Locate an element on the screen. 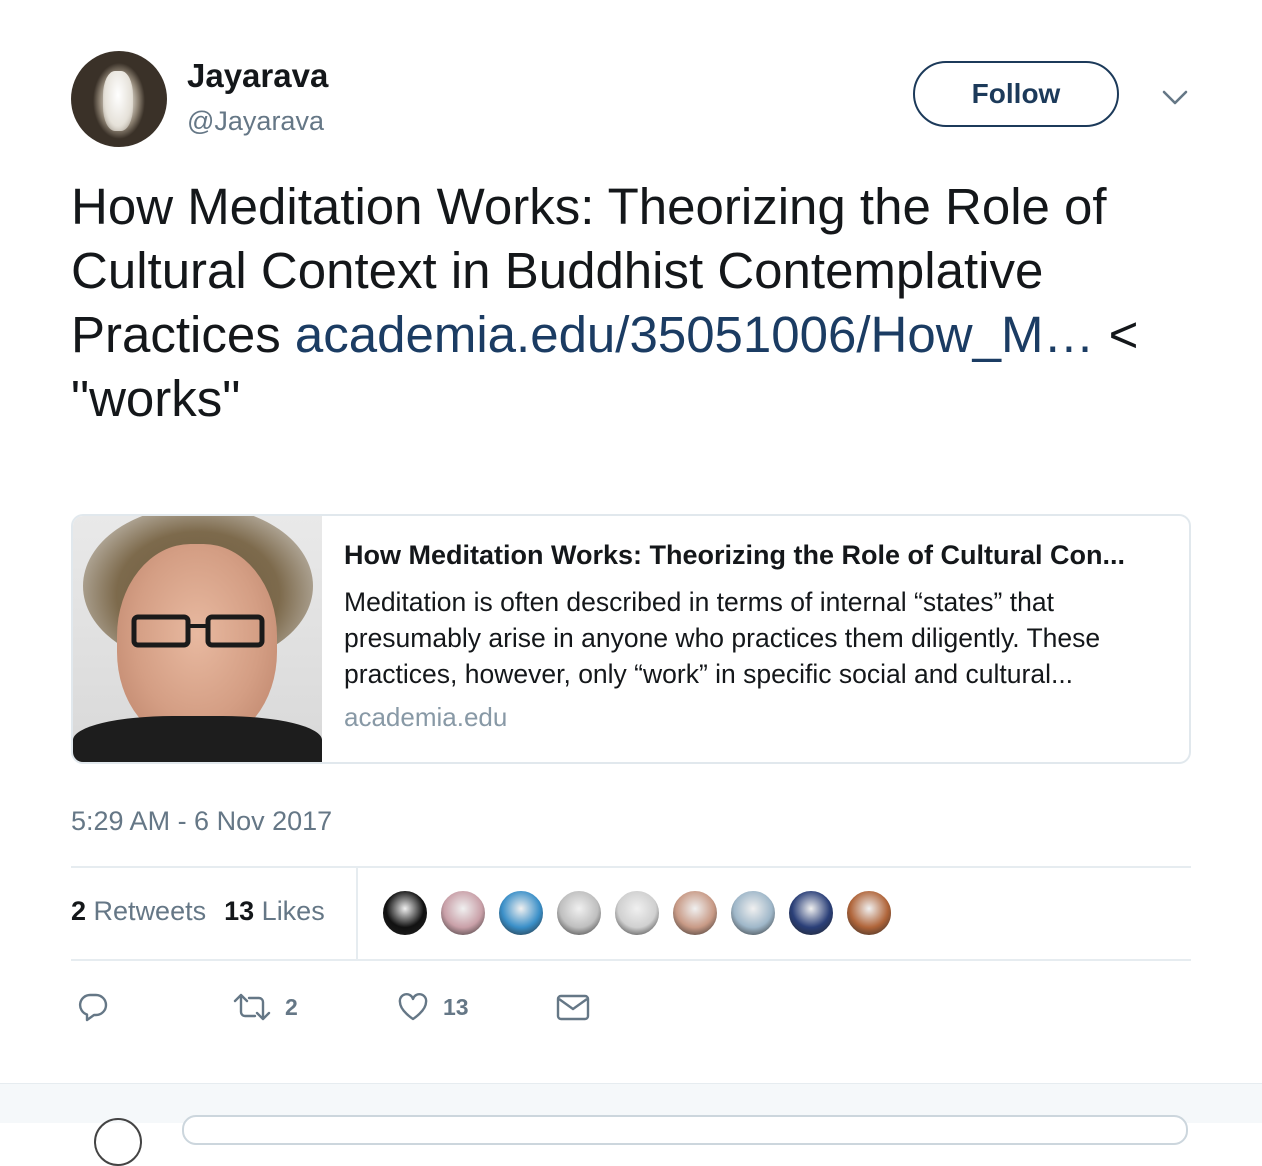 The height and width of the screenshot is (1166, 1262). envelope-icon is located at coordinates (573, 1007).